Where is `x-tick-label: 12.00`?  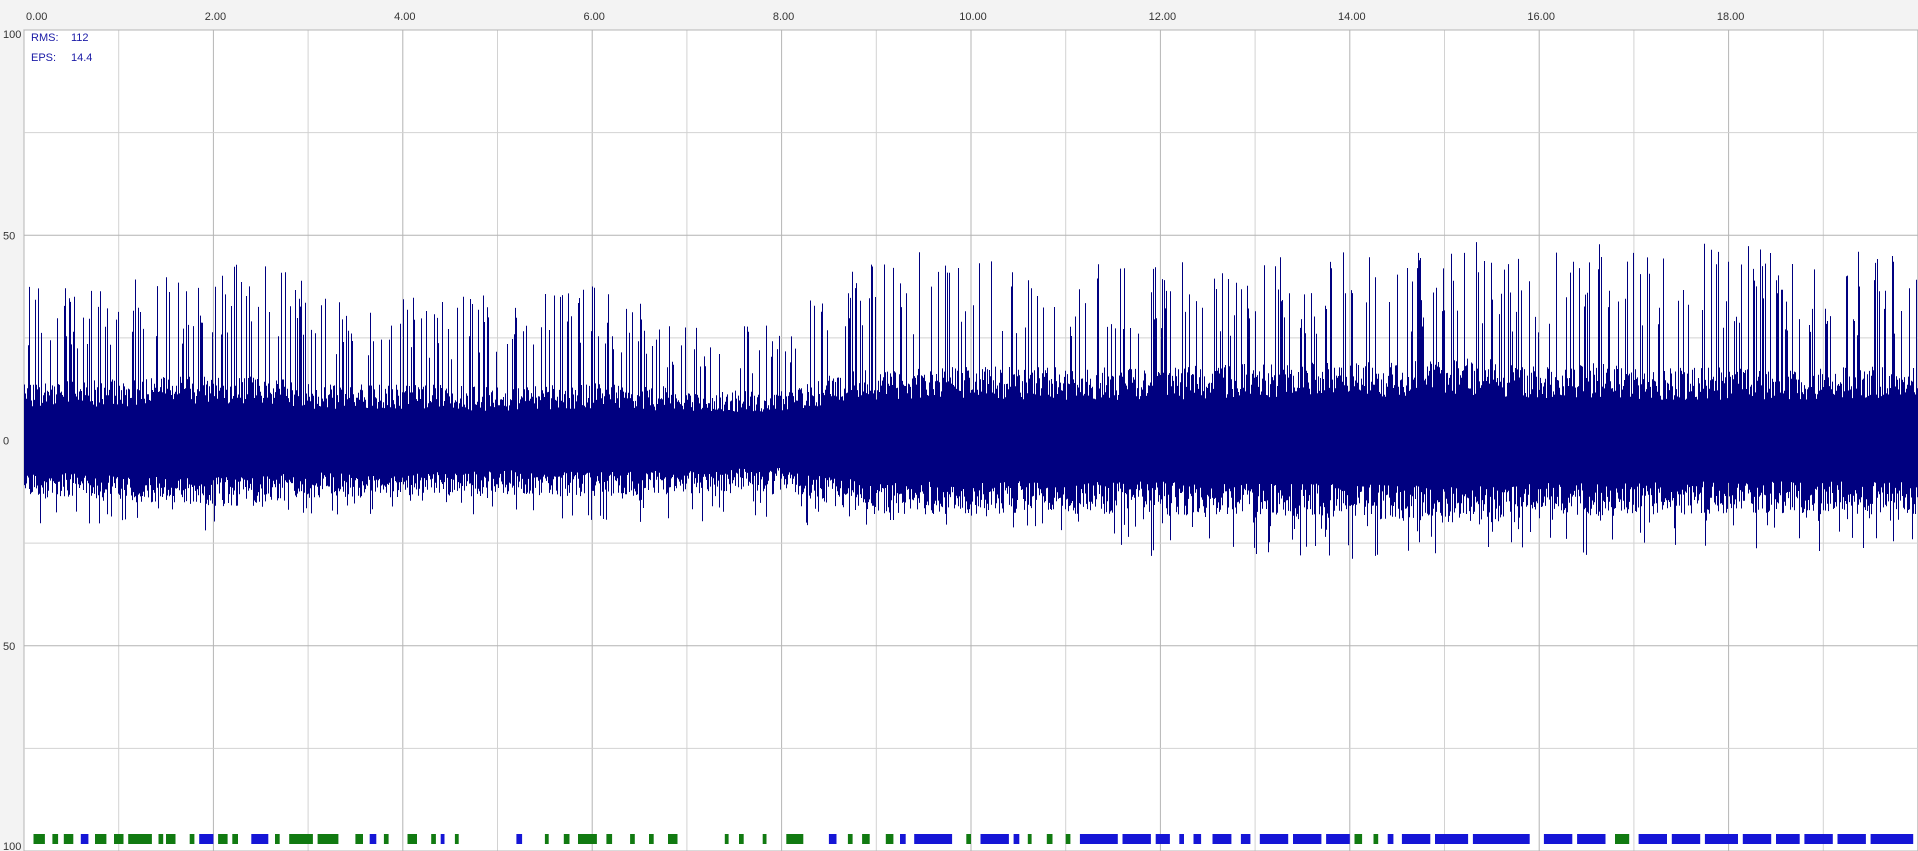 x-tick-label: 12.00 is located at coordinates (1163, 17).